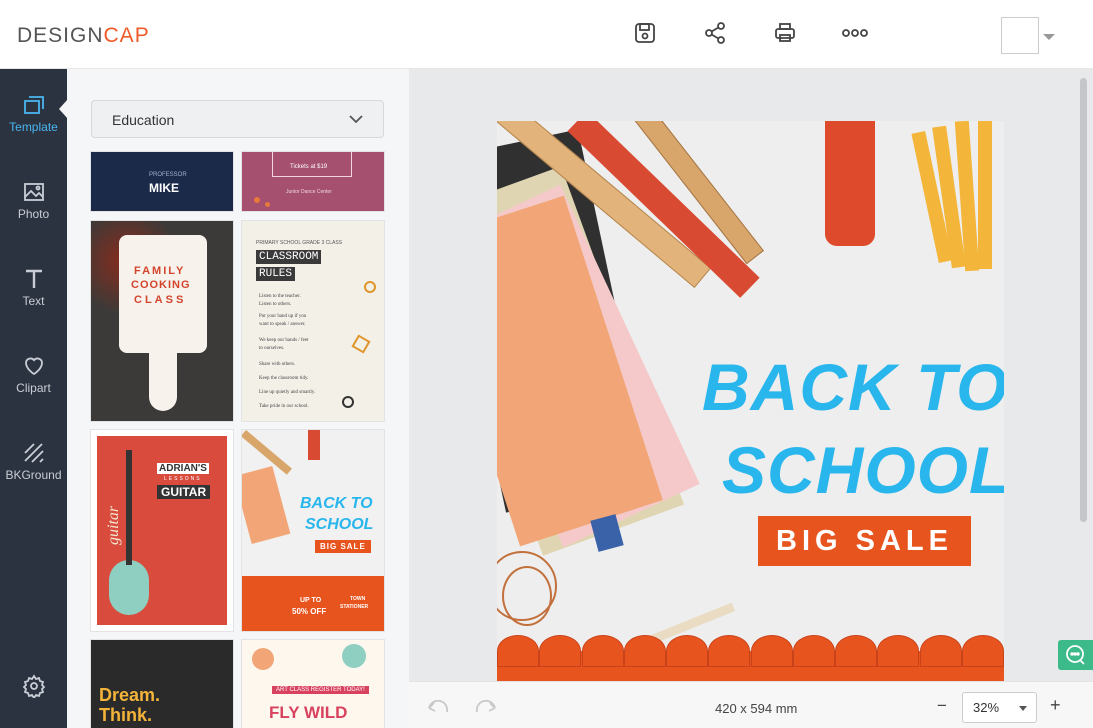 Image resolution: width=1093 pixels, height=728 pixels. Describe the element at coordinates (343, 546) in the screenshot. I see `thumb-text: BIG SALE` at that location.